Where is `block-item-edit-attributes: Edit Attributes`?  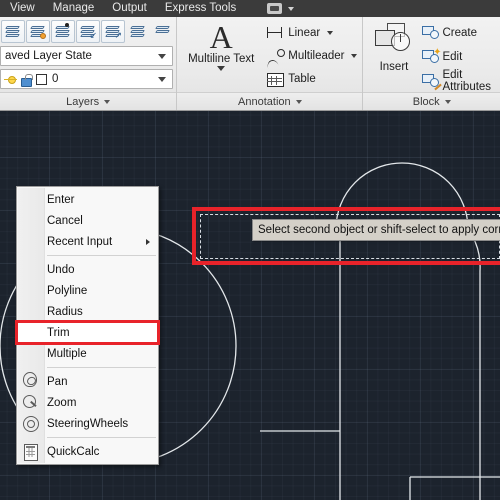 block-item-edit-attributes: Edit Attributes is located at coordinates (460, 80).